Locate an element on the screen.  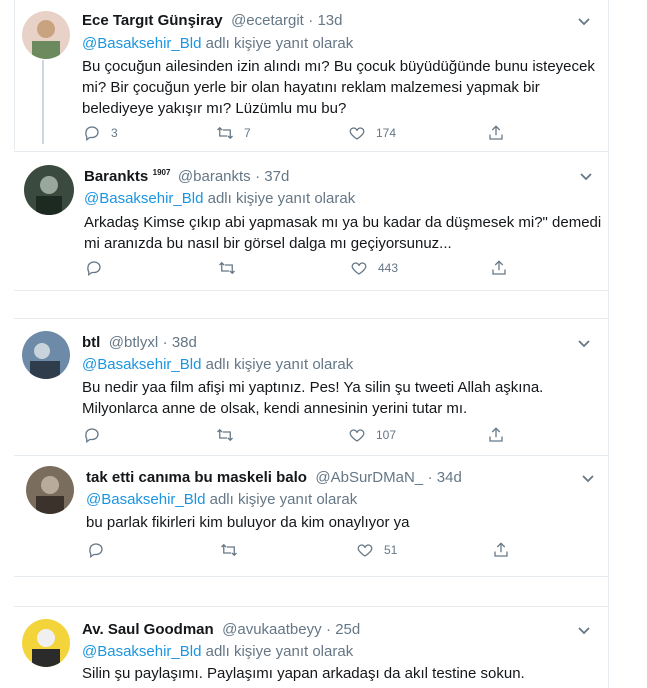
display-name: Av. Saul Goodman is located at coordinates (148, 629).